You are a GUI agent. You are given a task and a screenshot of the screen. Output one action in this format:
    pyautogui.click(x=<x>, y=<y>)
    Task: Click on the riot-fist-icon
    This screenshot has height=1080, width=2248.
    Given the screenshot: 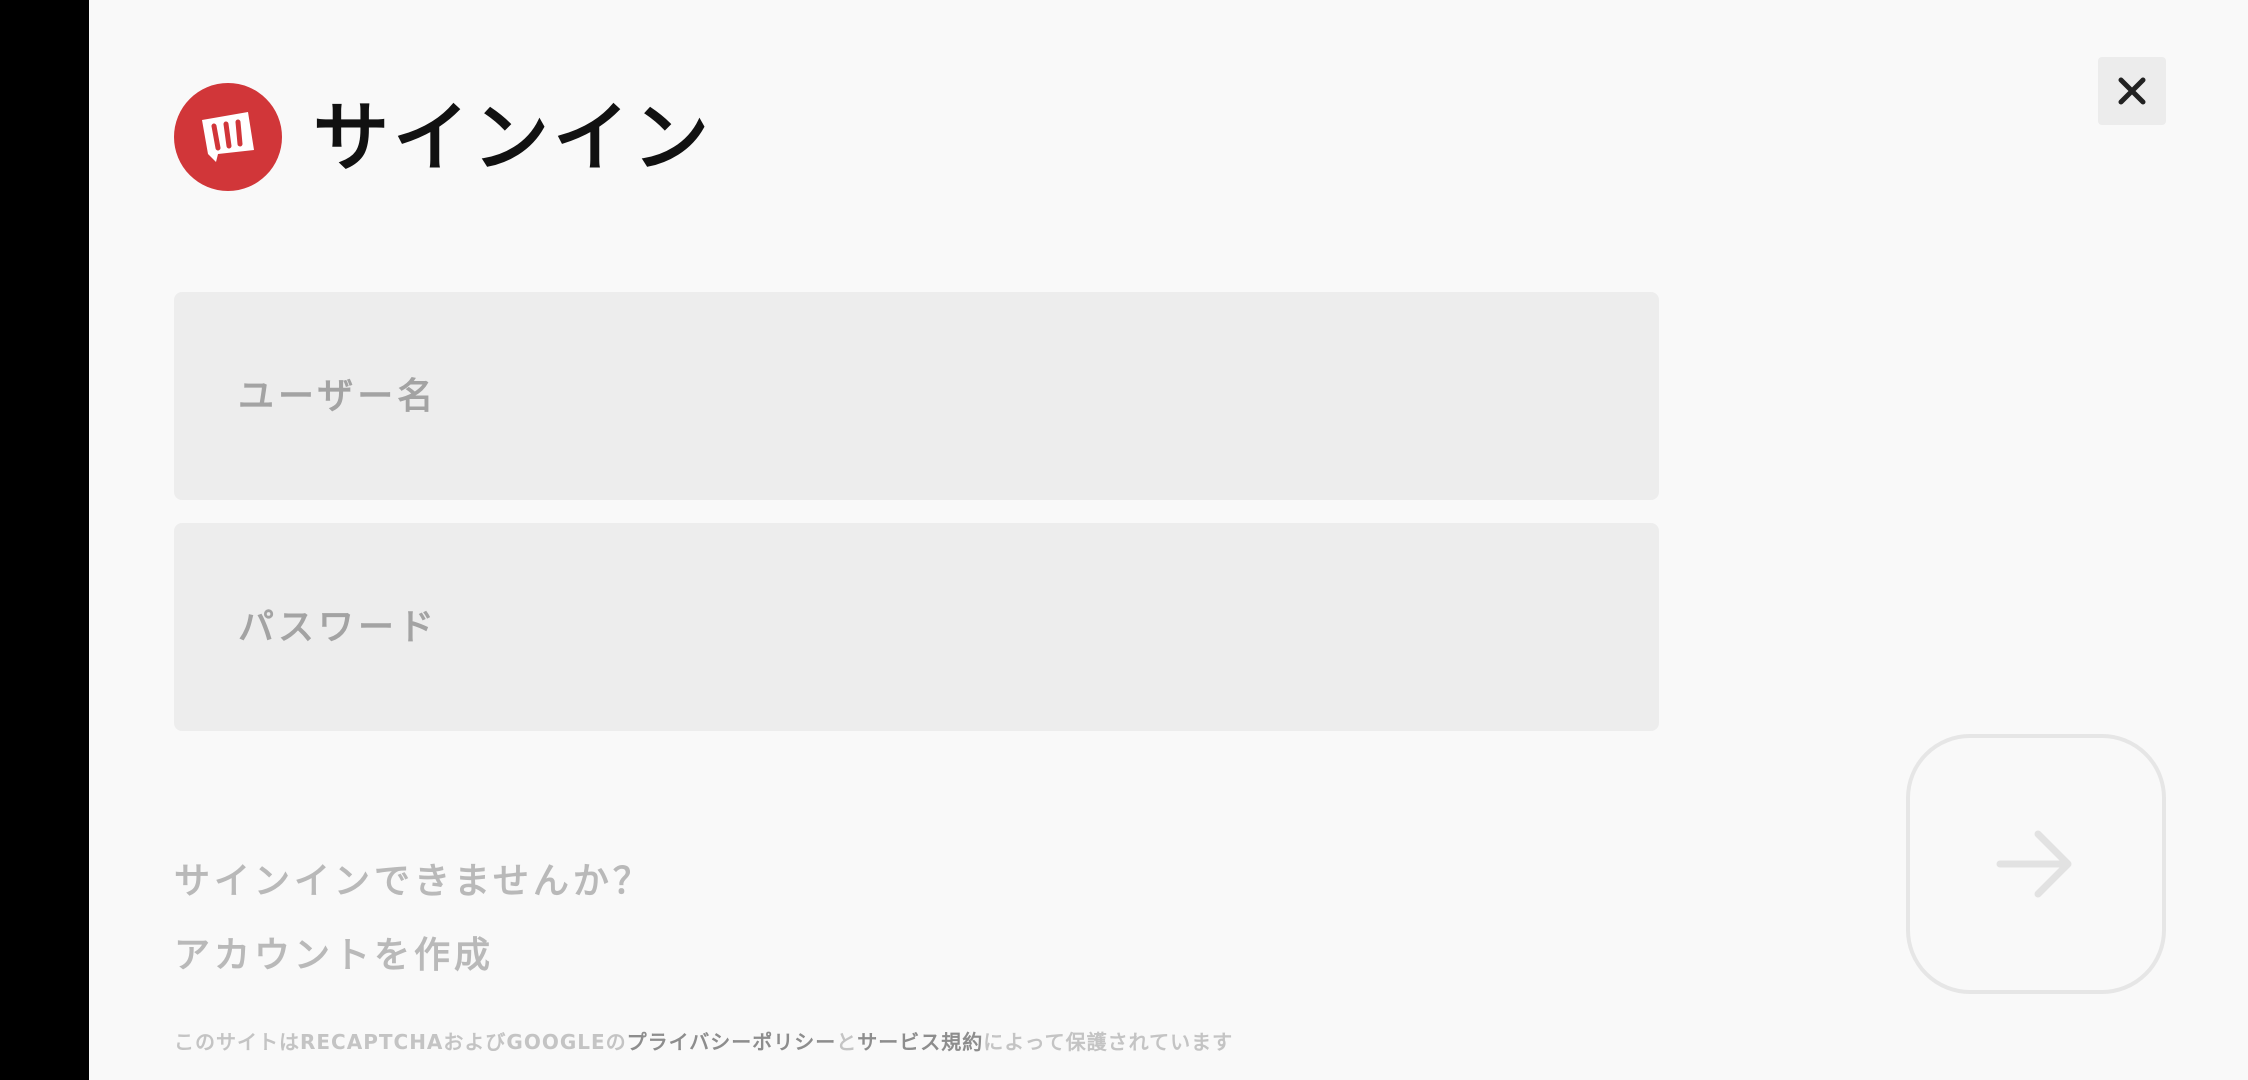 What is the action you would take?
    pyautogui.click(x=228, y=137)
    